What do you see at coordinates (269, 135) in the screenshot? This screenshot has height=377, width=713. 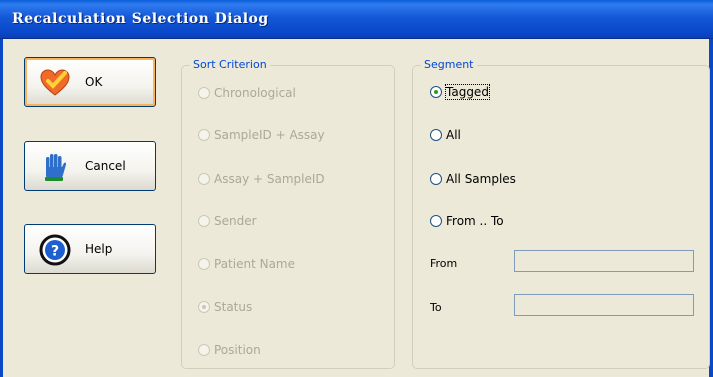 I see `option-label: SampleID + Assay` at bounding box center [269, 135].